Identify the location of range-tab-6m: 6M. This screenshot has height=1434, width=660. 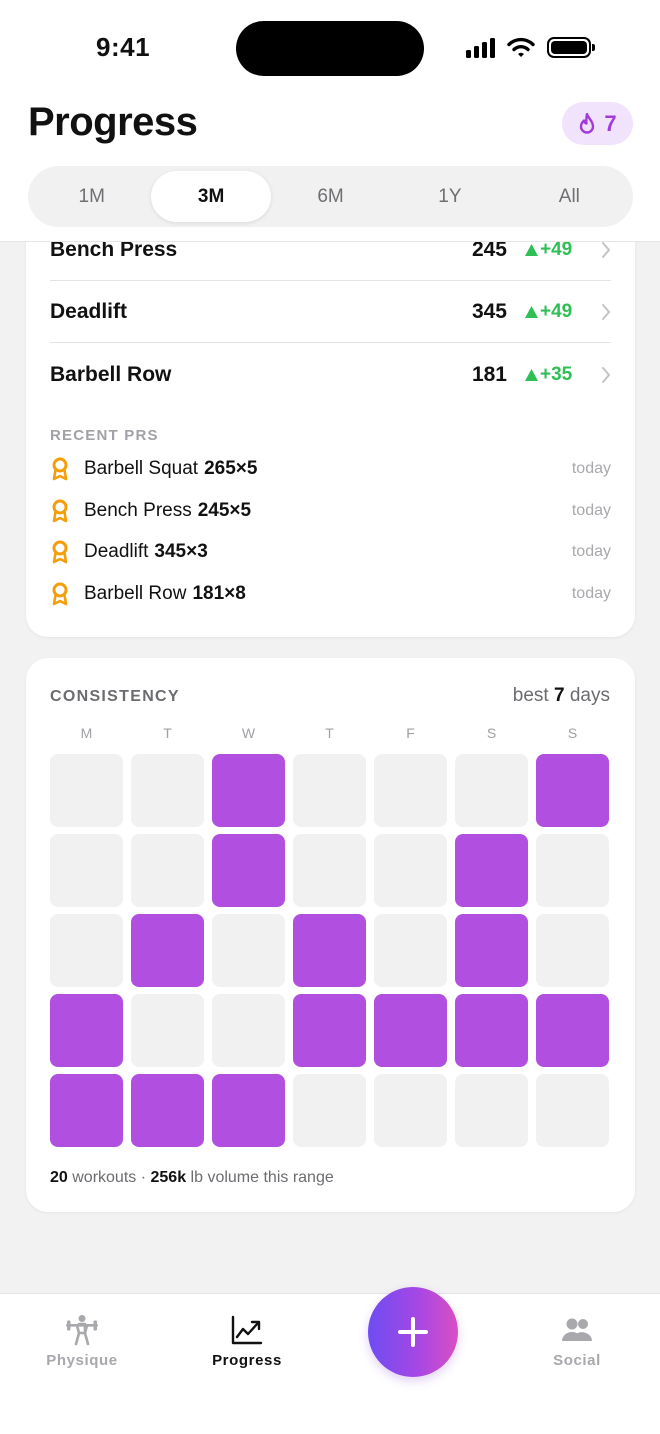
(330, 196).